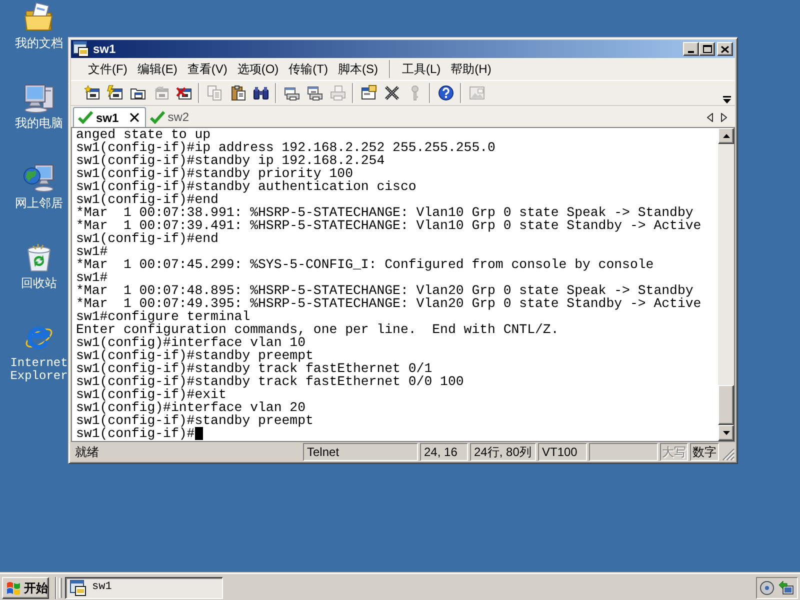 This screenshot has height=600, width=800. I want to click on scroll-up-button, so click(726, 136).